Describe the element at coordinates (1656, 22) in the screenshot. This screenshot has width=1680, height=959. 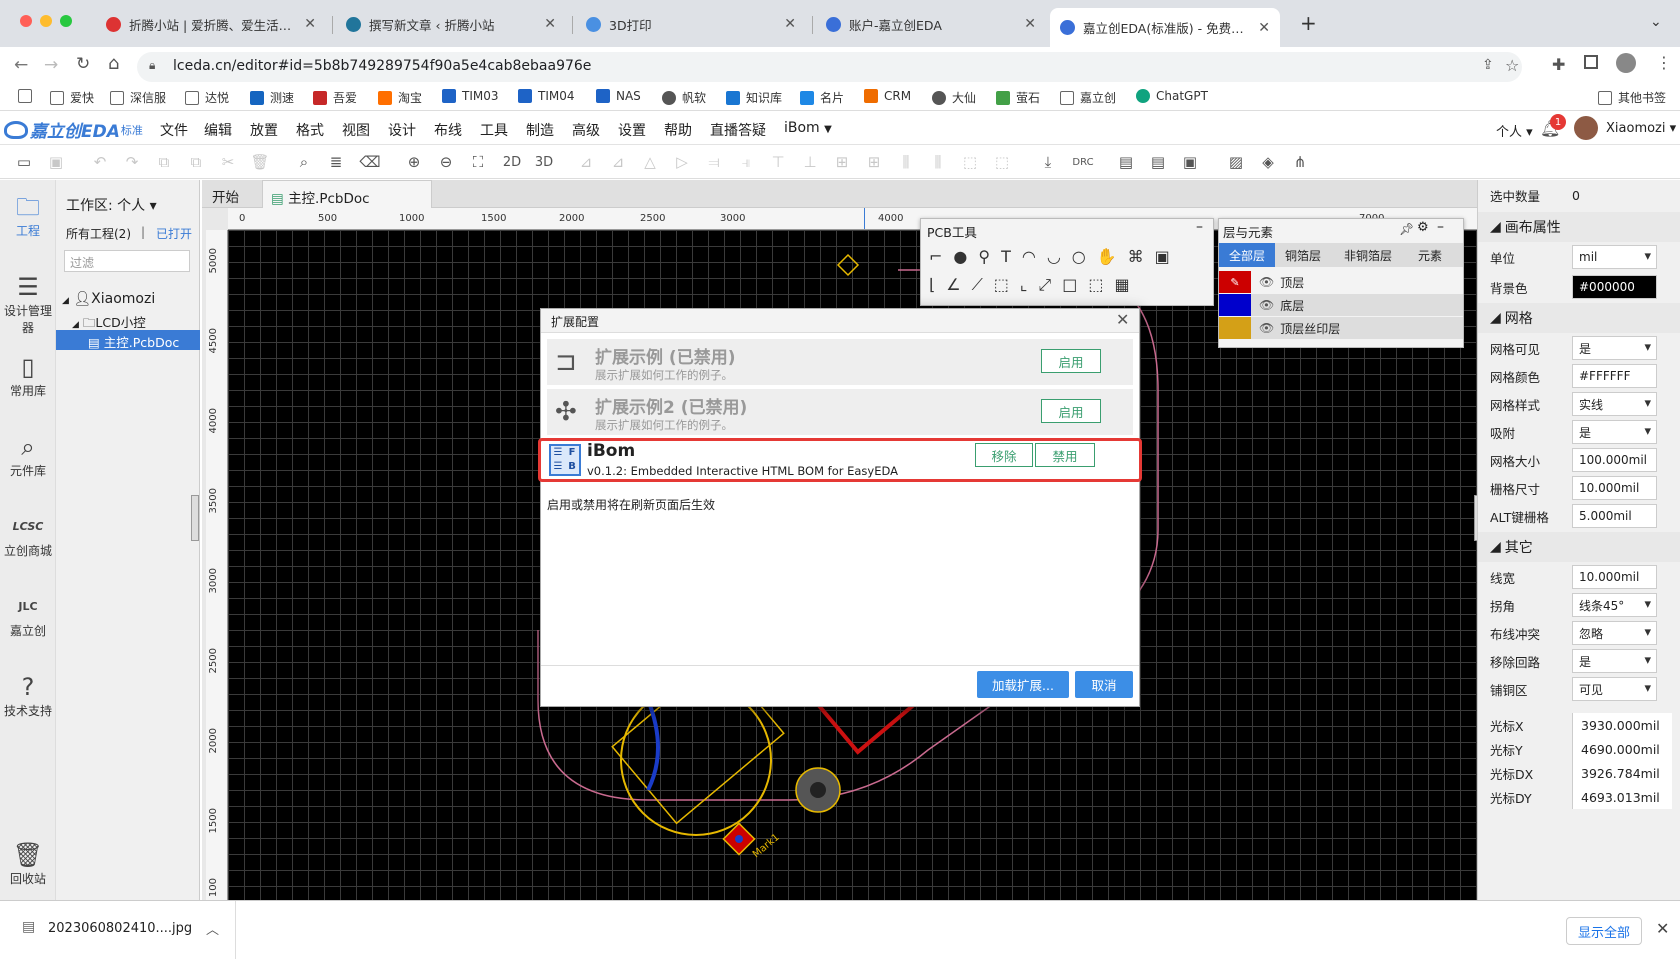
I see `tab-search-chevron-icon: ⌄` at that location.